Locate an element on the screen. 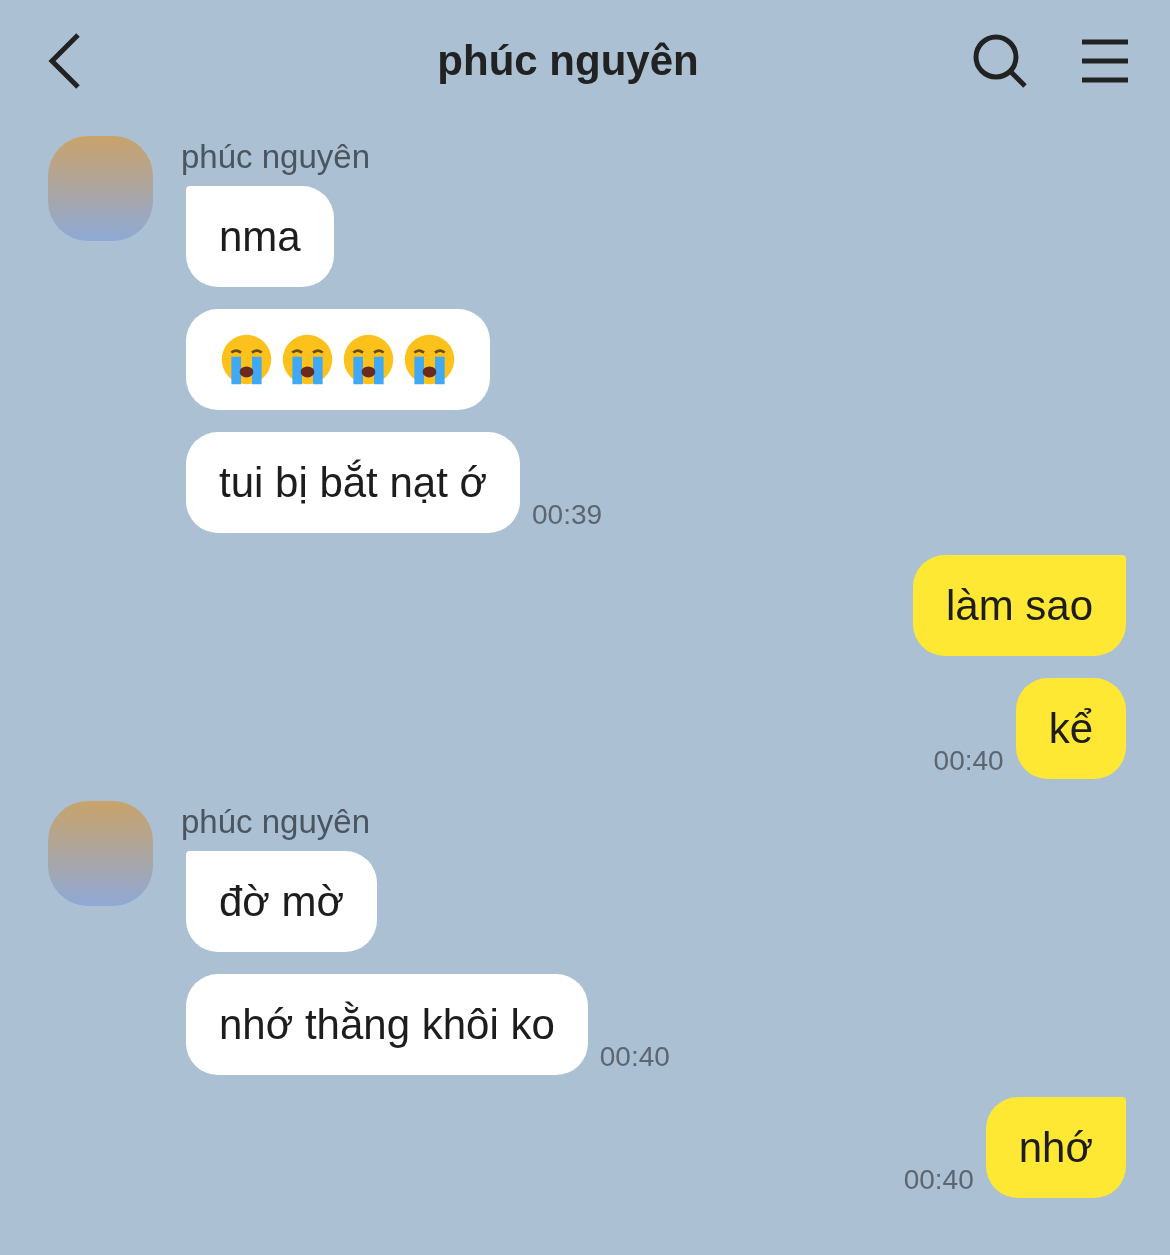  message-bubble: làm sao is located at coordinates (1019, 605).